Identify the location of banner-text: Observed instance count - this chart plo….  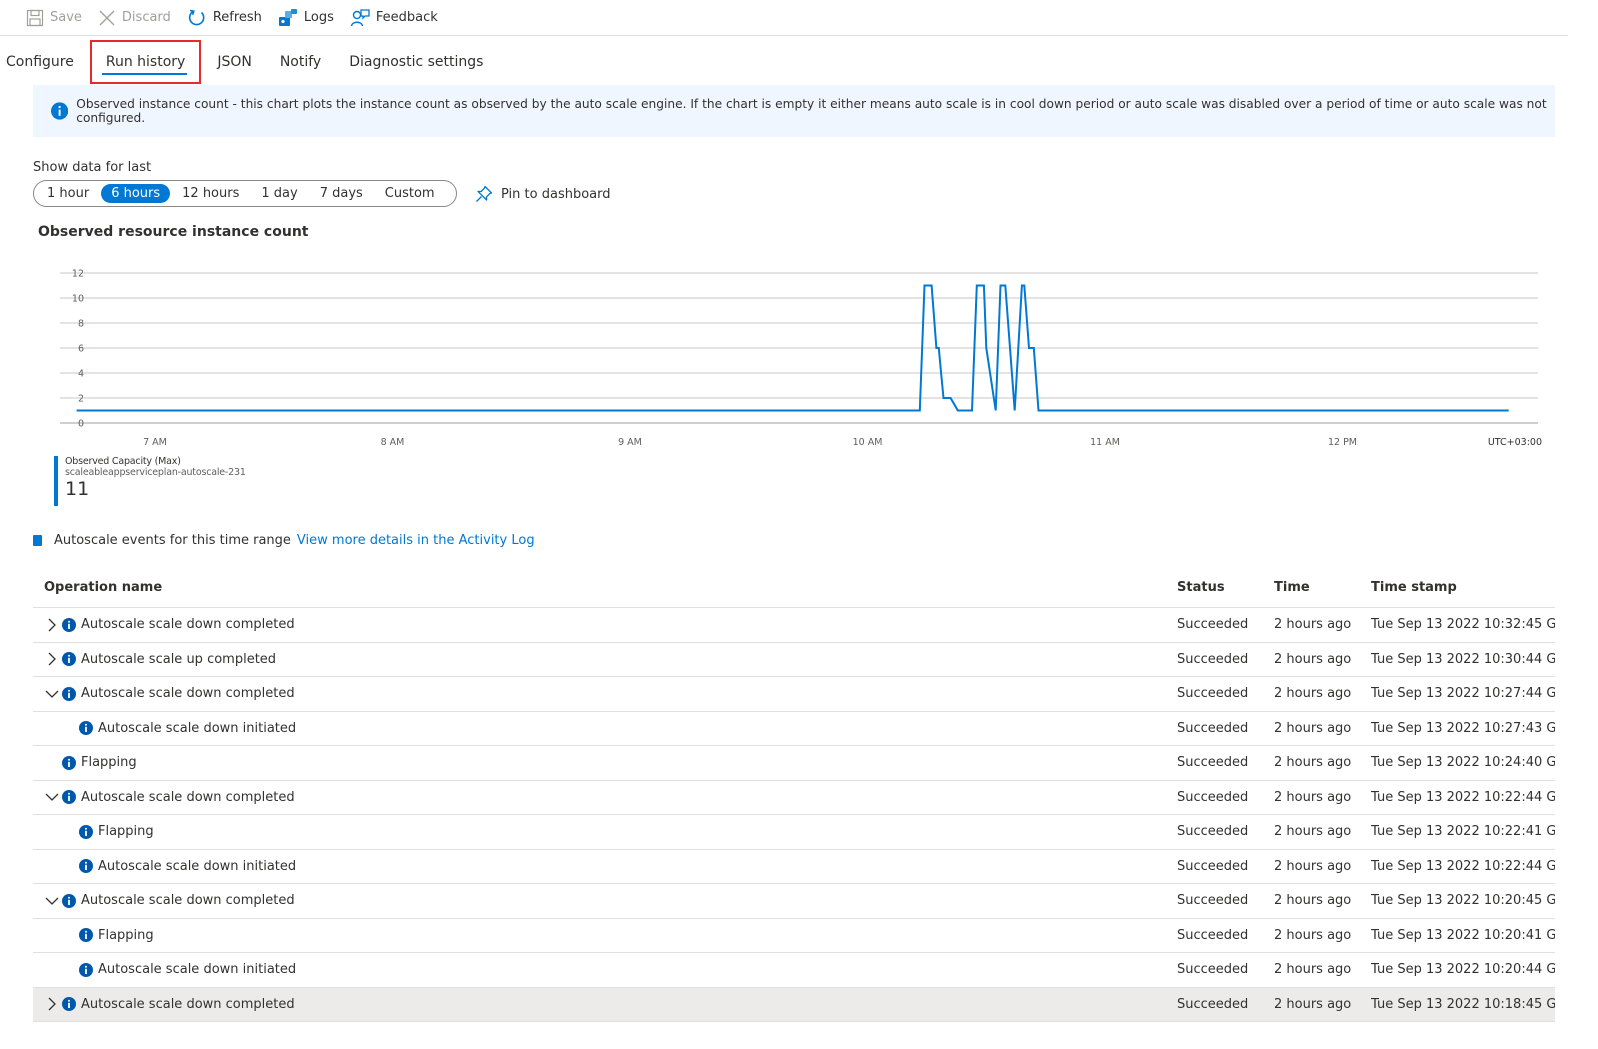
(811, 111).